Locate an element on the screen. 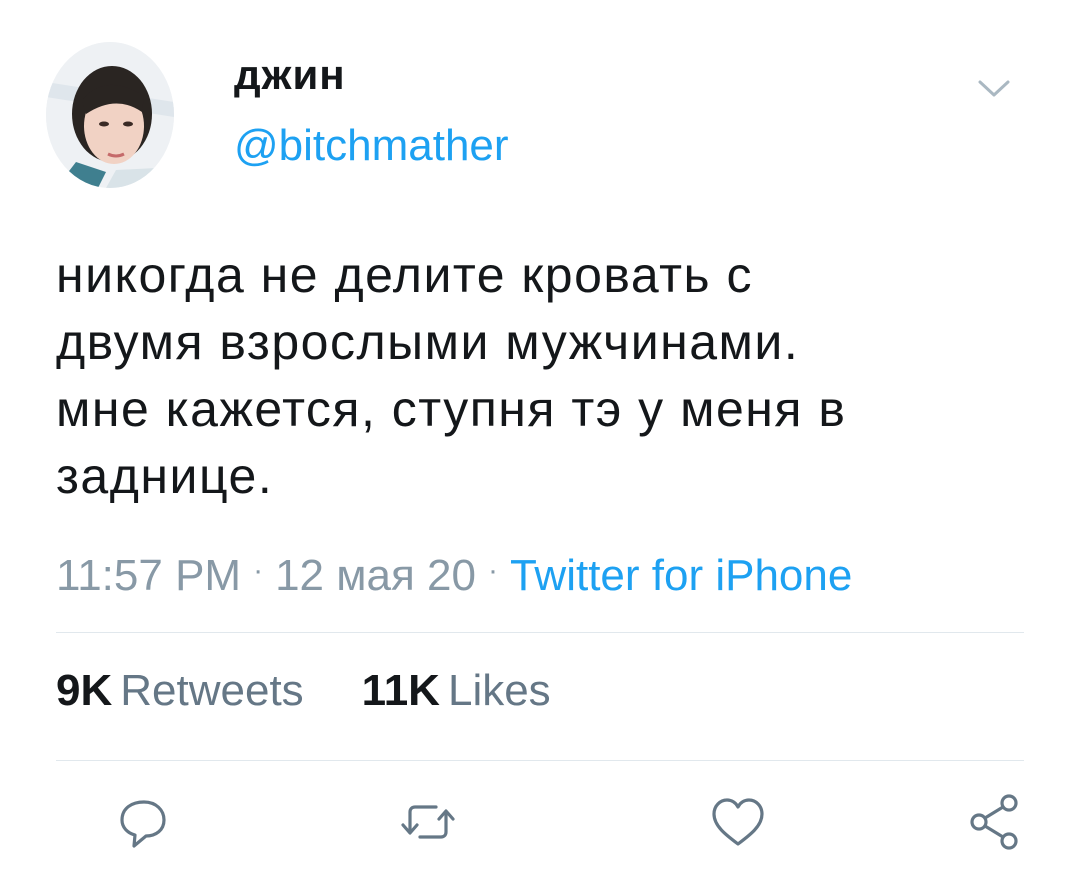  likes-stat: 11K Likes is located at coordinates (456, 690).